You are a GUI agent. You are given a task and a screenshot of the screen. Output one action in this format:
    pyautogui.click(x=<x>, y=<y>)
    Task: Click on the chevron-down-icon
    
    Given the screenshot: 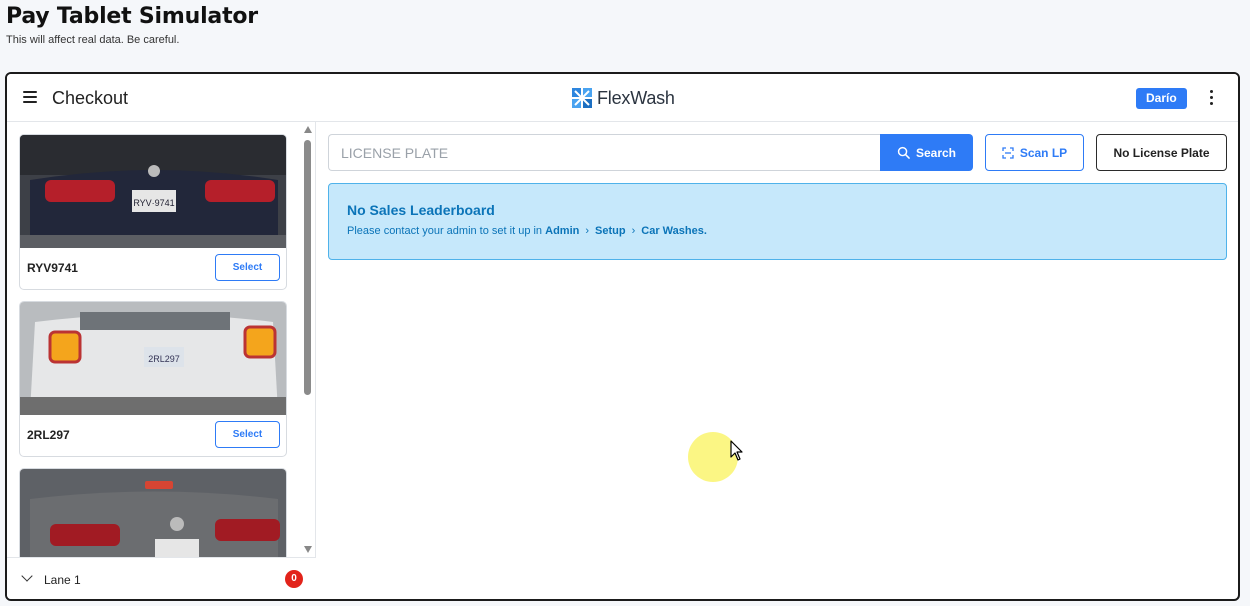 What is the action you would take?
    pyautogui.click(x=27, y=576)
    